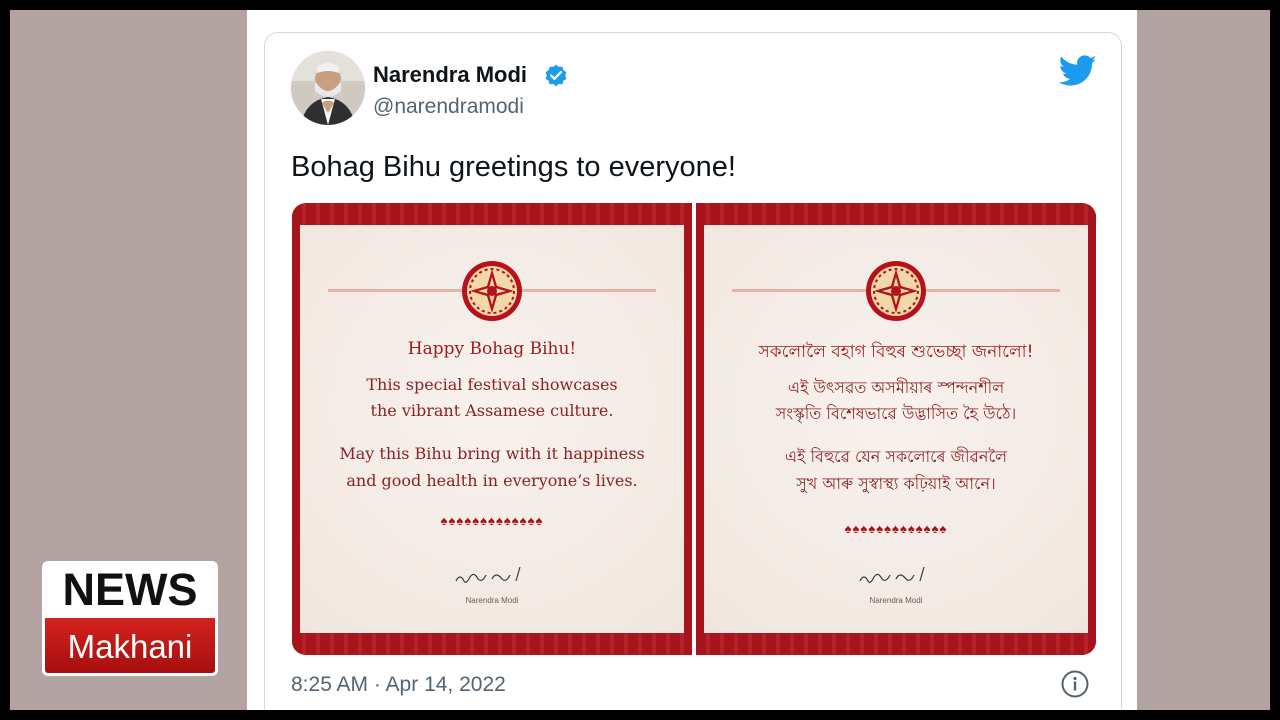 The height and width of the screenshot is (720, 1280). I want to click on card-title: সকলোলৈ বহাগ বিহুৰ শুভেচ্ছা জনালো!, so click(896, 352).